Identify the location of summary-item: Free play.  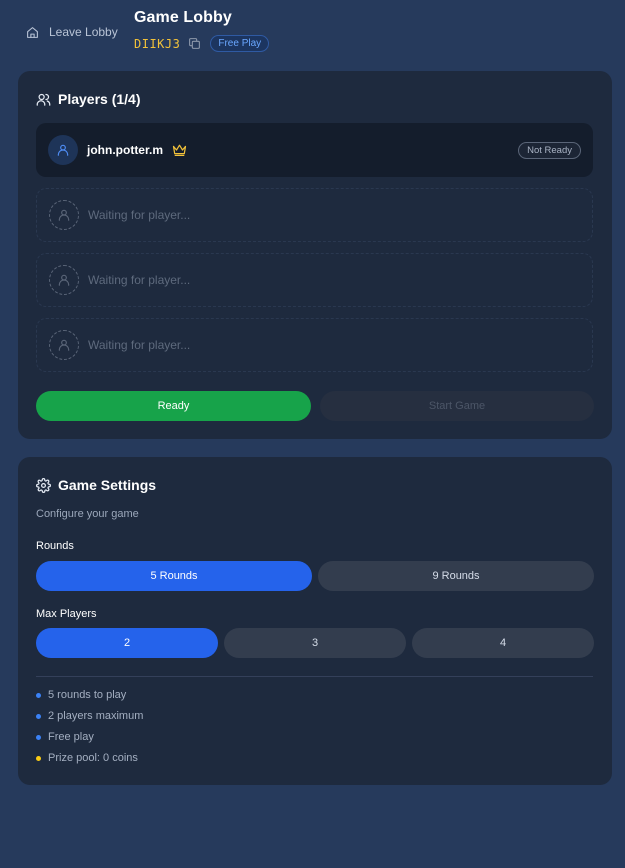
(65, 737).